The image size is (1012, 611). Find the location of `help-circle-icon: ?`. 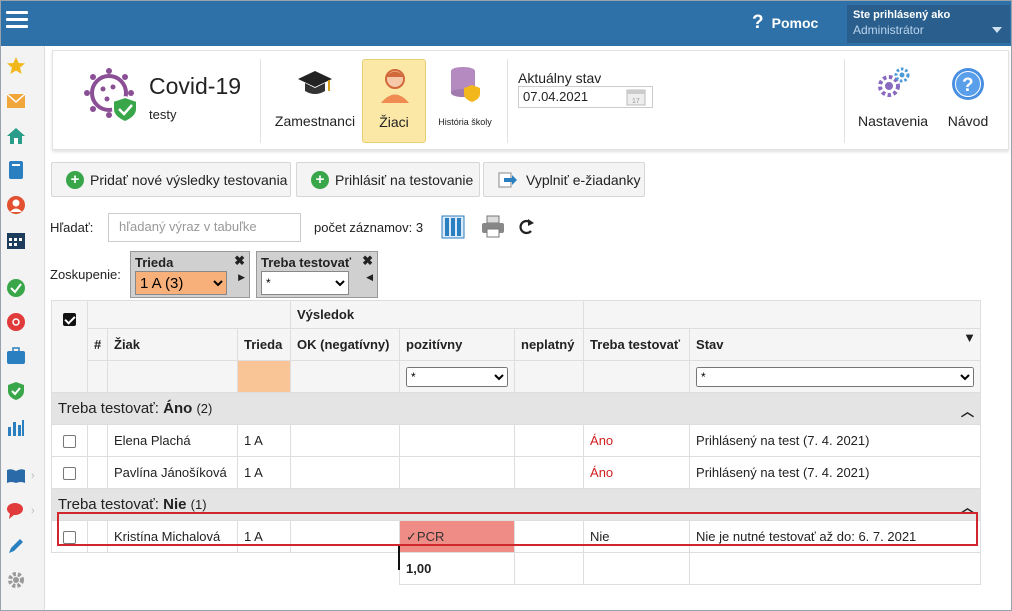

help-circle-icon: ? is located at coordinates (968, 84).